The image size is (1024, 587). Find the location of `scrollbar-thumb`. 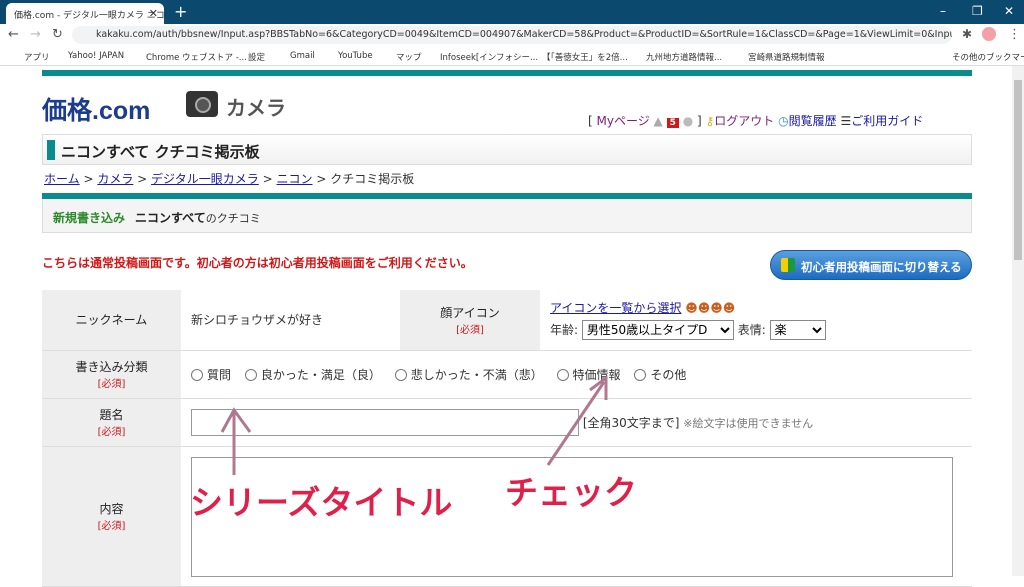

scrollbar-thumb is located at coordinates (1018, 170).